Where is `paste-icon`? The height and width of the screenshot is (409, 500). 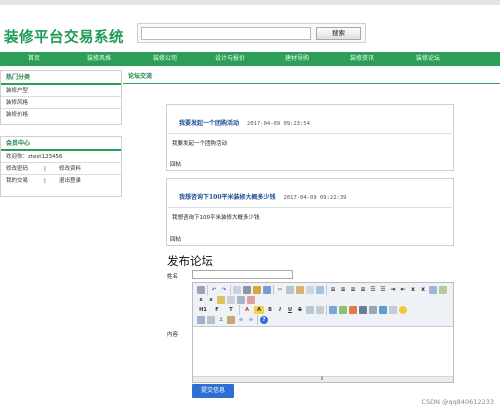 paste-icon is located at coordinates (300, 290).